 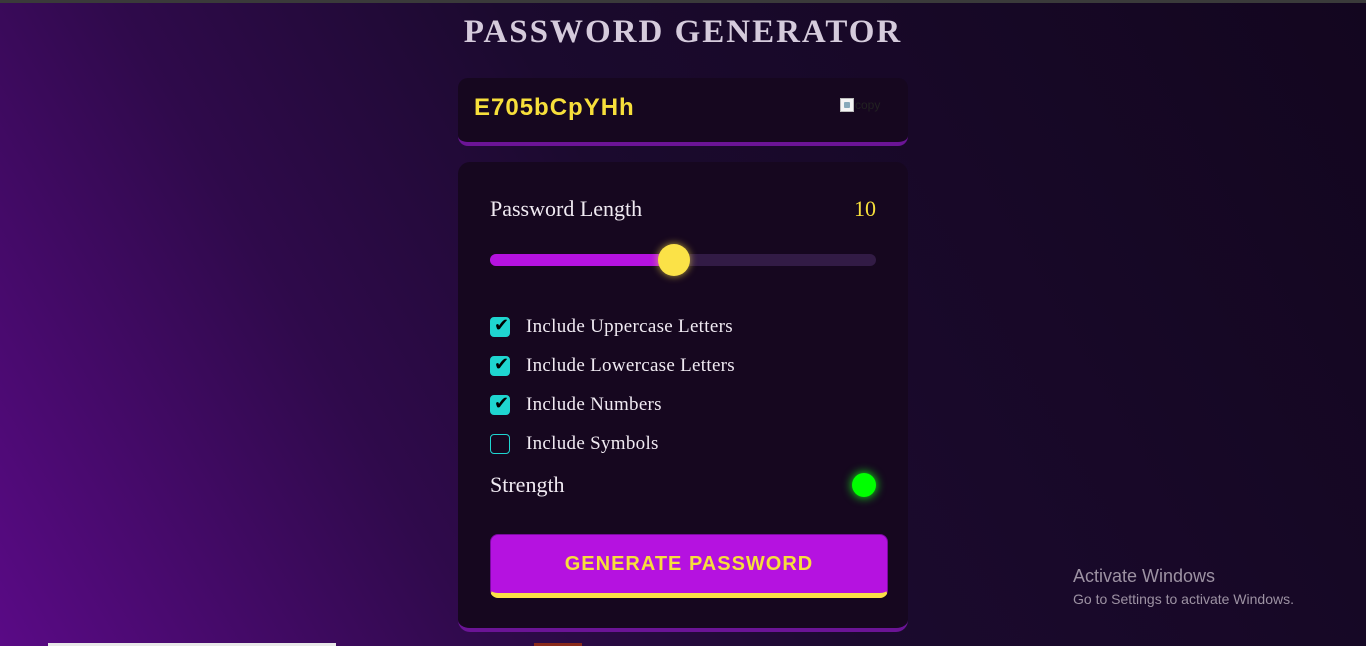 I want to click on watermark-title: Activate Windows, so click(x=1144, y=576).